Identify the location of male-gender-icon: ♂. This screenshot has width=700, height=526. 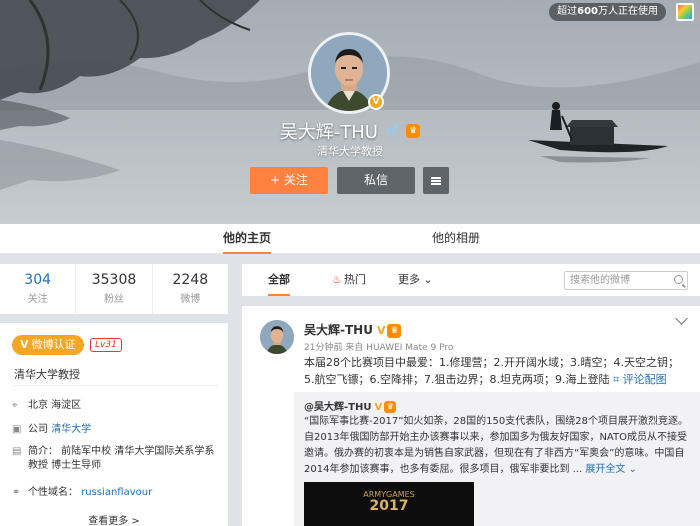
(392, 131).